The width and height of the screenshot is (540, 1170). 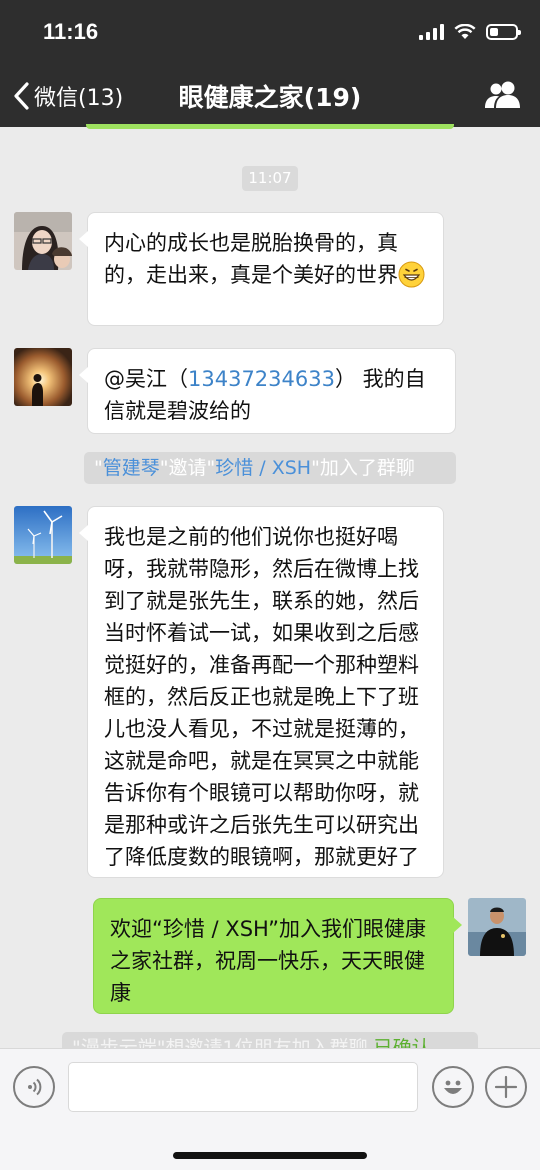 I want to click on voice-input-button, so click(x=34, y=1087).